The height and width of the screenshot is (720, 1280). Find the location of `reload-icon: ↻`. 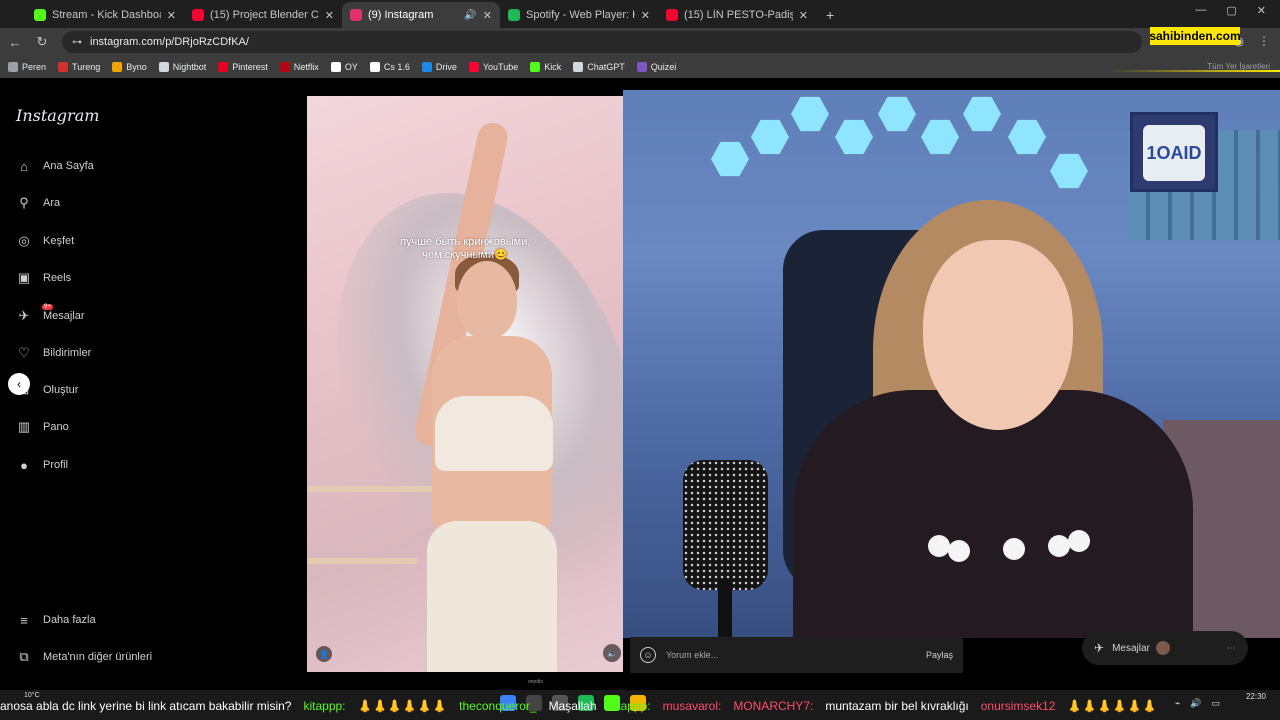

reload-icon: ↻ is located at coordinates (42, 42).